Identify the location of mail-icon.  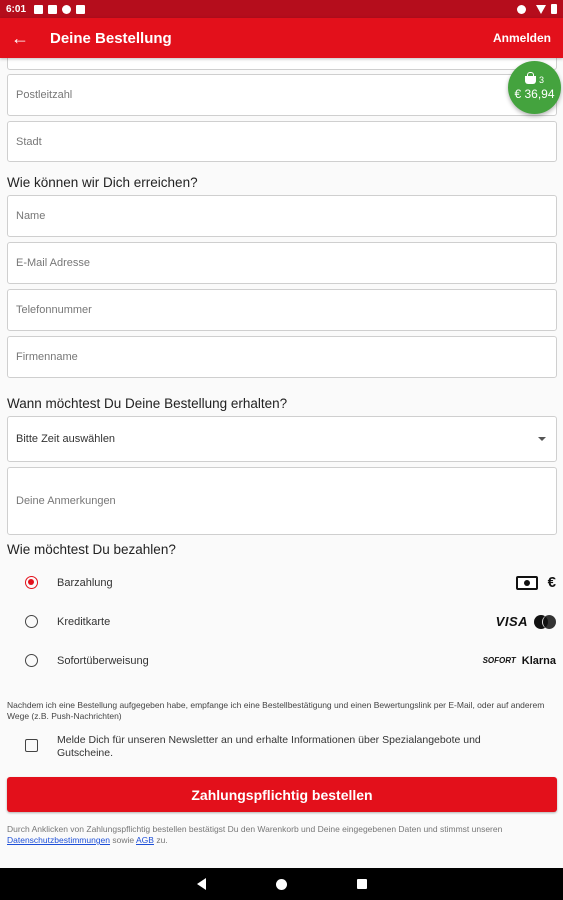
(39, 9).